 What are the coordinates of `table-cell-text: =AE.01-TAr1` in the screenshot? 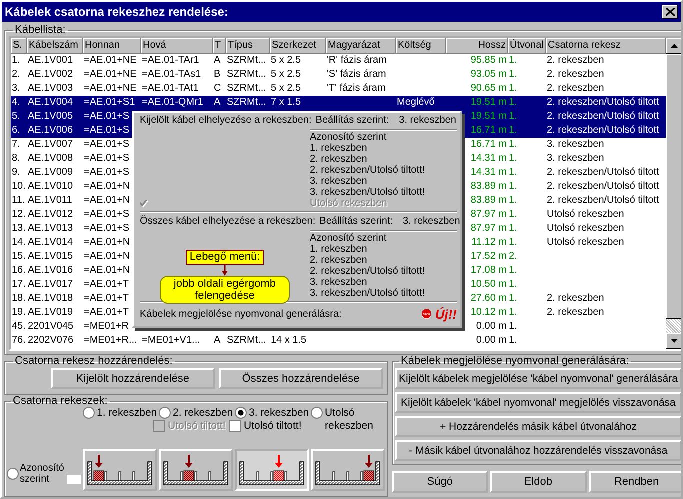 It's located at (170, 61).